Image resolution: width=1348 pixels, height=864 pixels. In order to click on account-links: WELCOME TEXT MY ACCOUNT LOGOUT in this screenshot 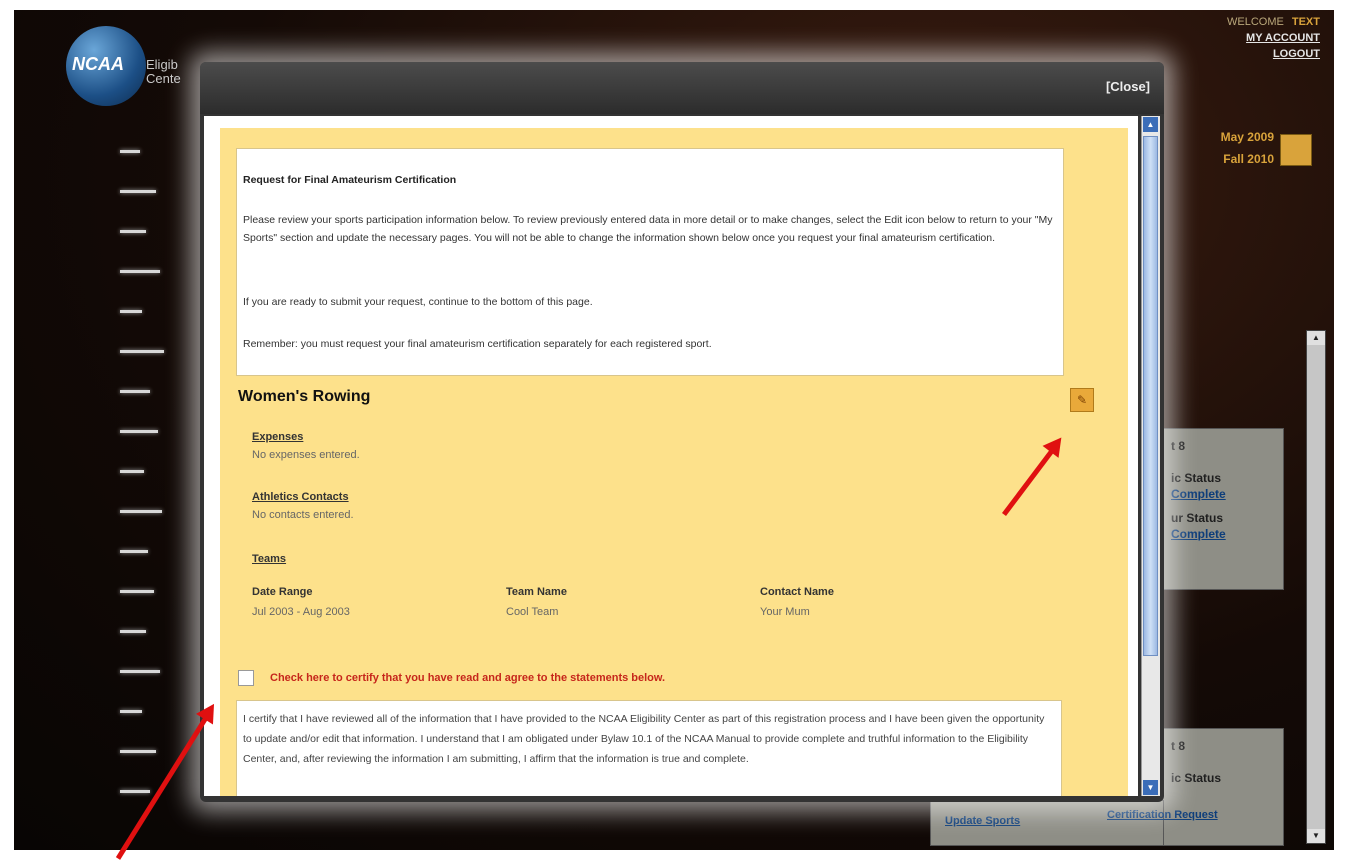, I will do `click(1273, 38)`.